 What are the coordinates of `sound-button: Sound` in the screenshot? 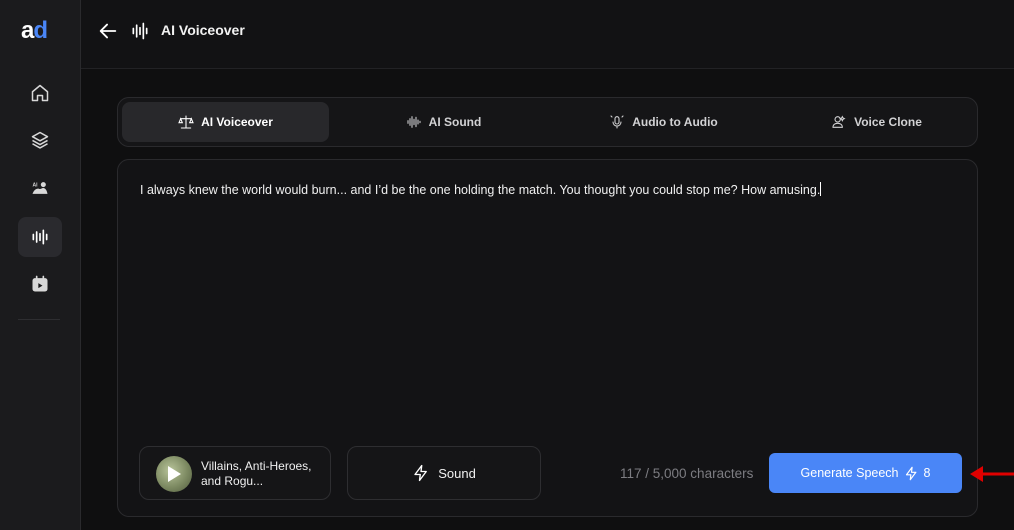 It's located at (444, 473).